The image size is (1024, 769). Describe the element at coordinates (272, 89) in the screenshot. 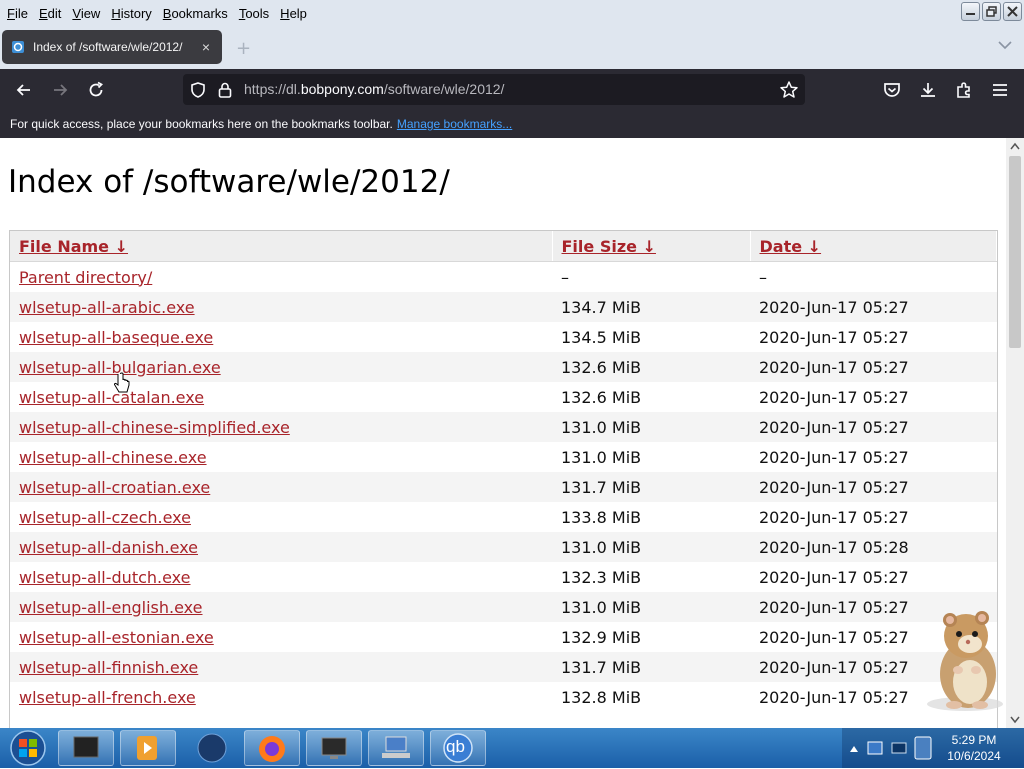

I see `url-prefix: https://dl.` at that location.